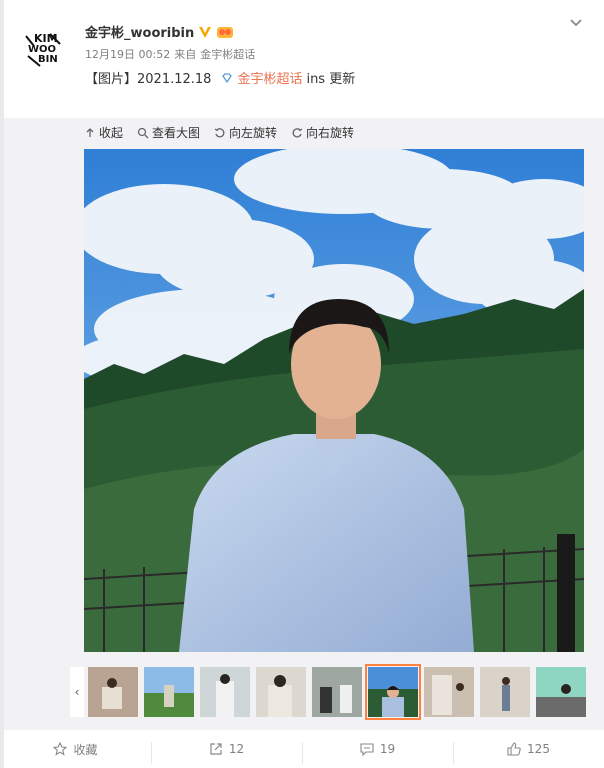 Image resolution: width=604 pixels, height=768 pixels. I want to click on thumbnail-list, so click(337, 692).